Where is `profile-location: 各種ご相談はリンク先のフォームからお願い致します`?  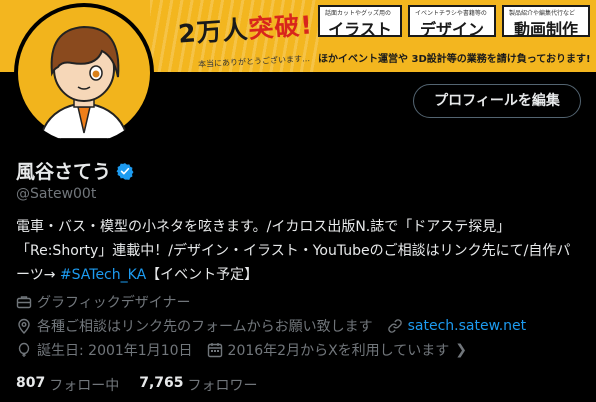
profile-location: 各種ご相談はリンク先のフォームからお願い致します is located at coordinates (205, 327).